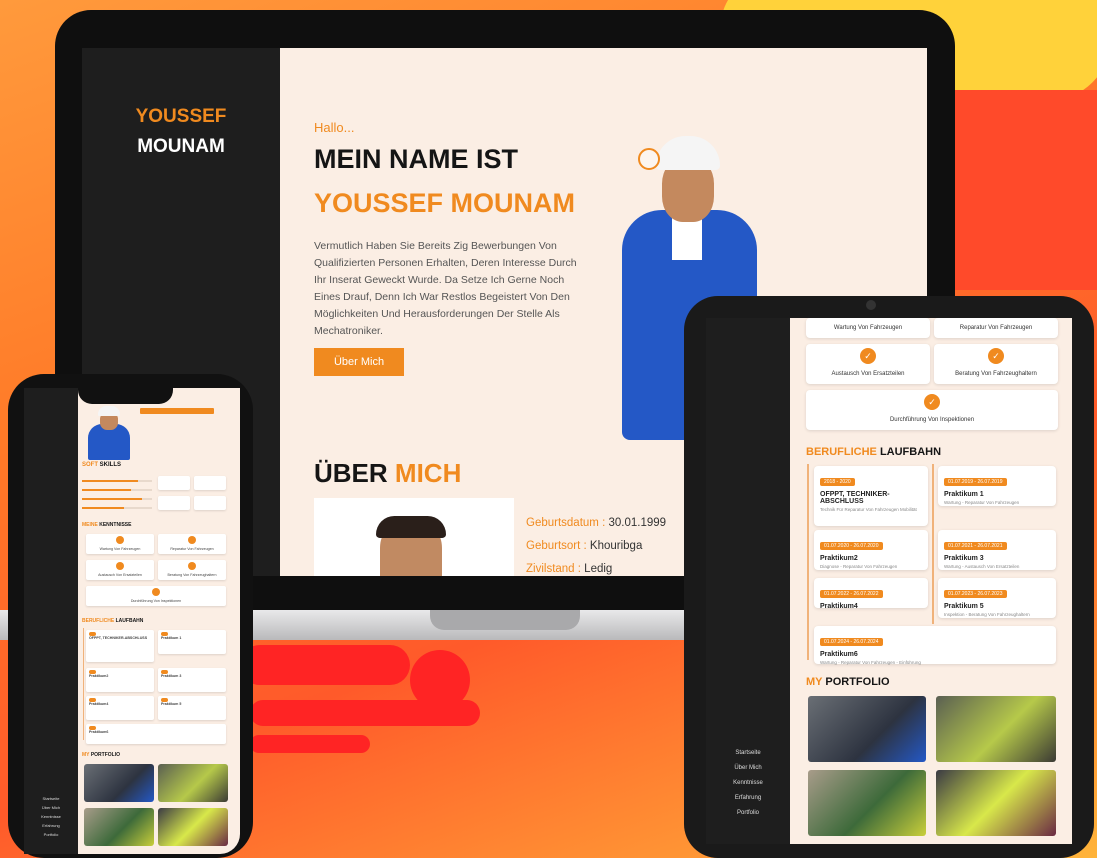  I want to click on background-red-shape, so click(1023, 190).